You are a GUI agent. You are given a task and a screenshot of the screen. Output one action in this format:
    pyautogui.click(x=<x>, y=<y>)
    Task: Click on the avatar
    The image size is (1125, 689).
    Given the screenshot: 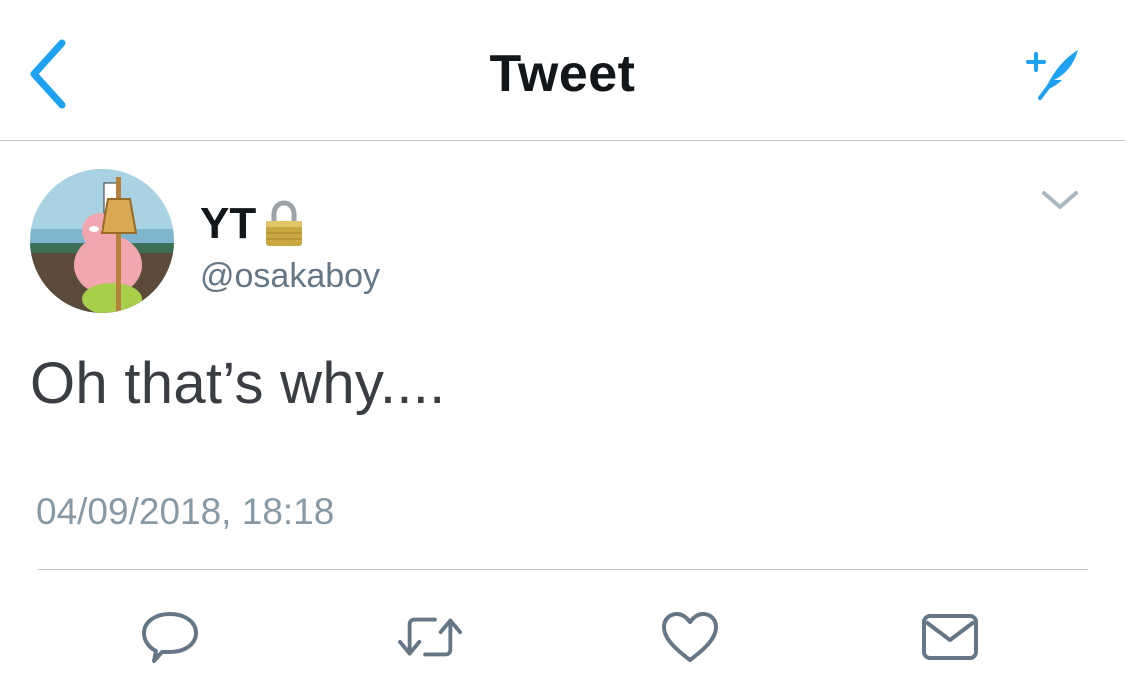 What is the action you would take?
    pyautogui.click(x=102, y=241)
    